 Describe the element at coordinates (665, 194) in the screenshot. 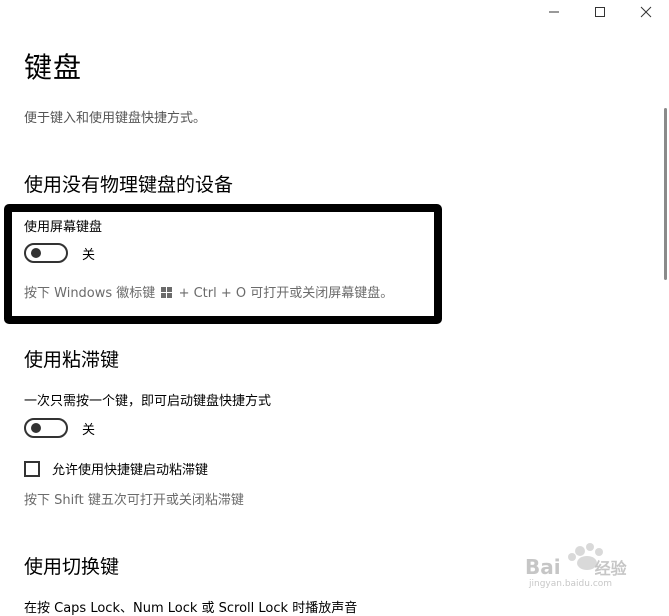

I see `scrollbar` at that location.